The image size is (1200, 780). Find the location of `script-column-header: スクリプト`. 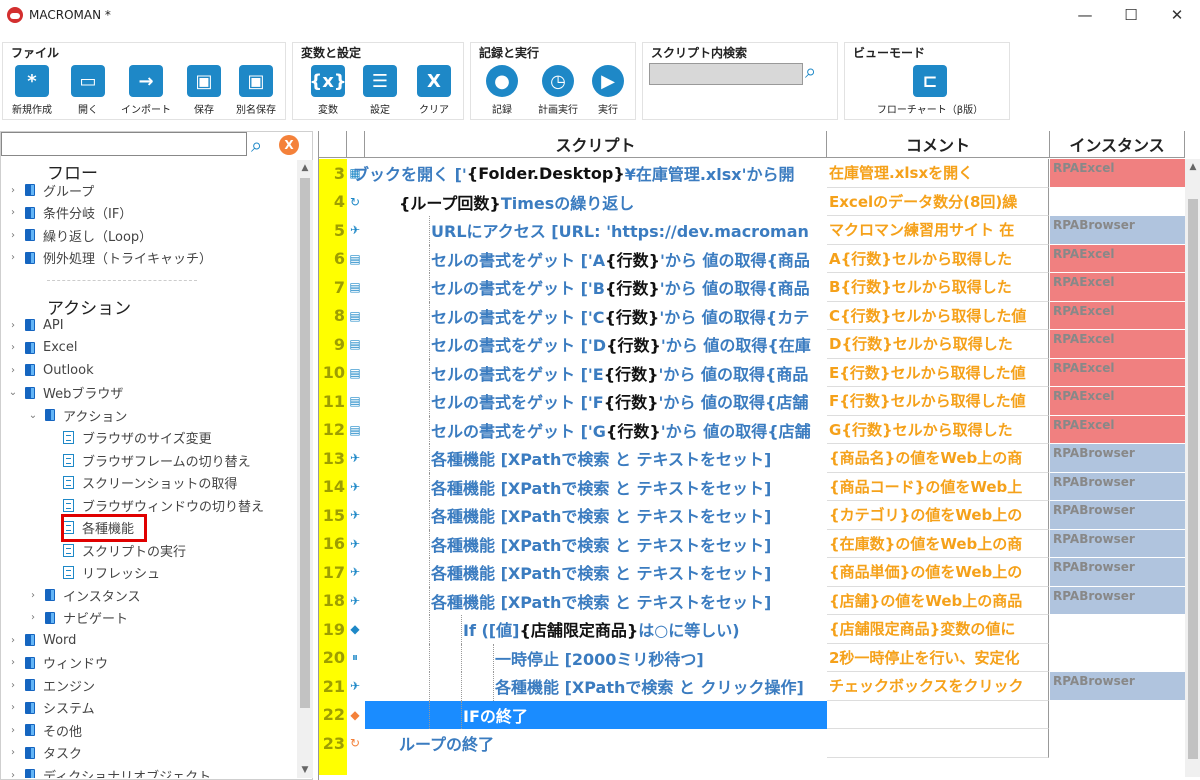

script-column-header: スクリプト is located at coordinates (596, 144).